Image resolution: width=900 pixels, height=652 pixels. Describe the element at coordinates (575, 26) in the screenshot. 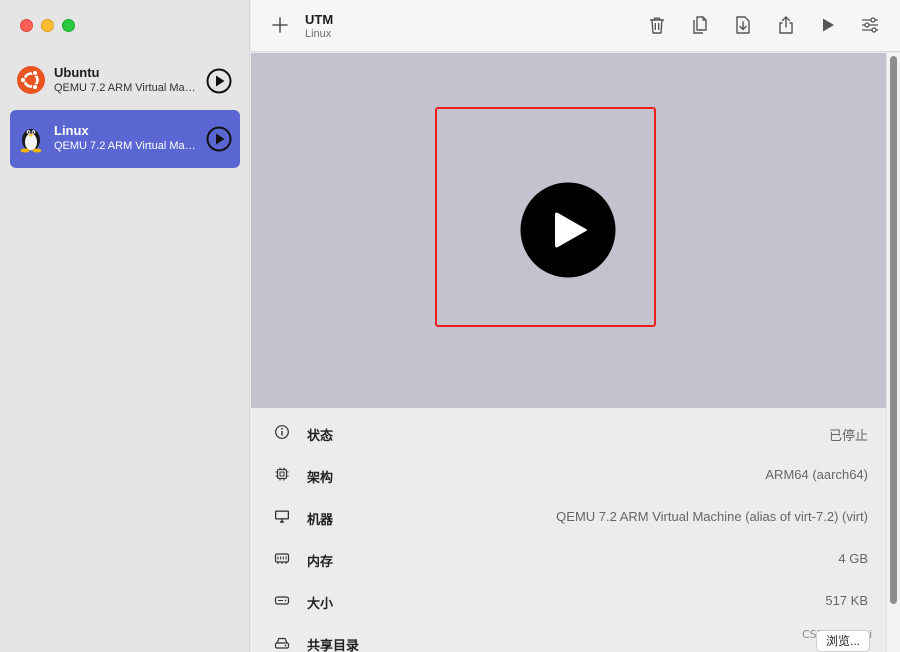

I see `toolbar: UTM Linux` at that location.